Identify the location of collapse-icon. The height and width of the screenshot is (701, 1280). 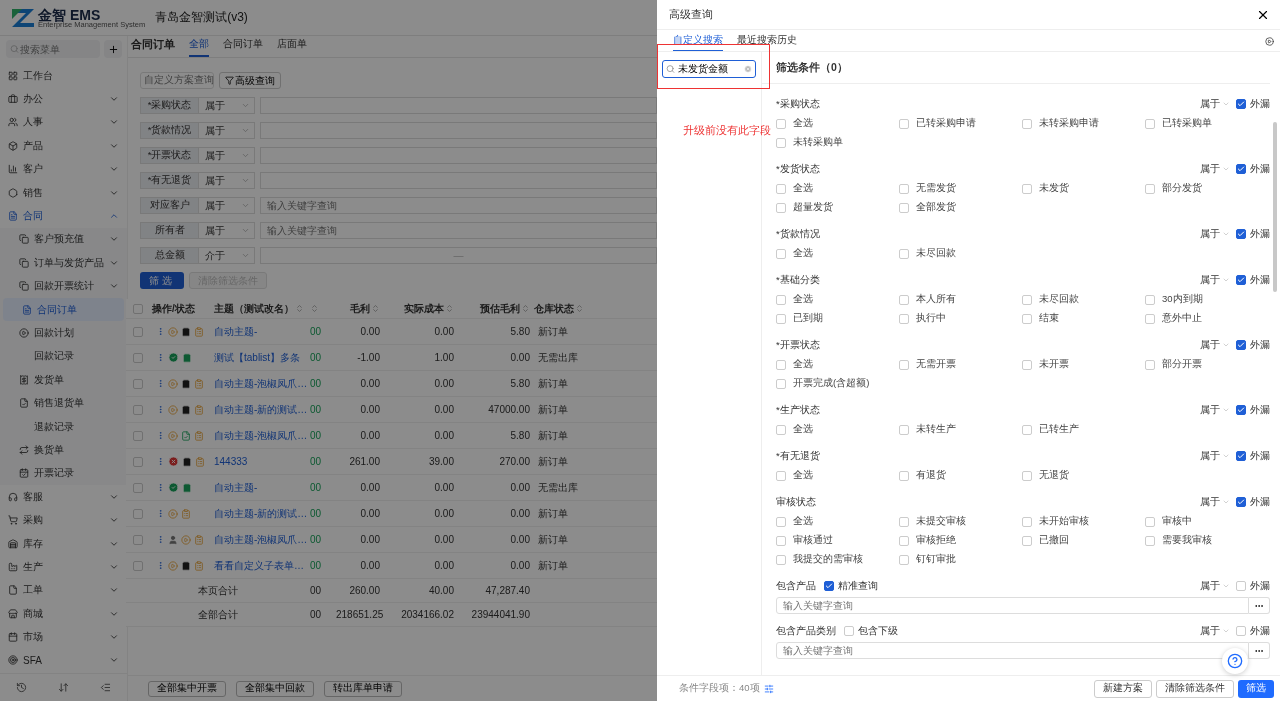
(106, 687).